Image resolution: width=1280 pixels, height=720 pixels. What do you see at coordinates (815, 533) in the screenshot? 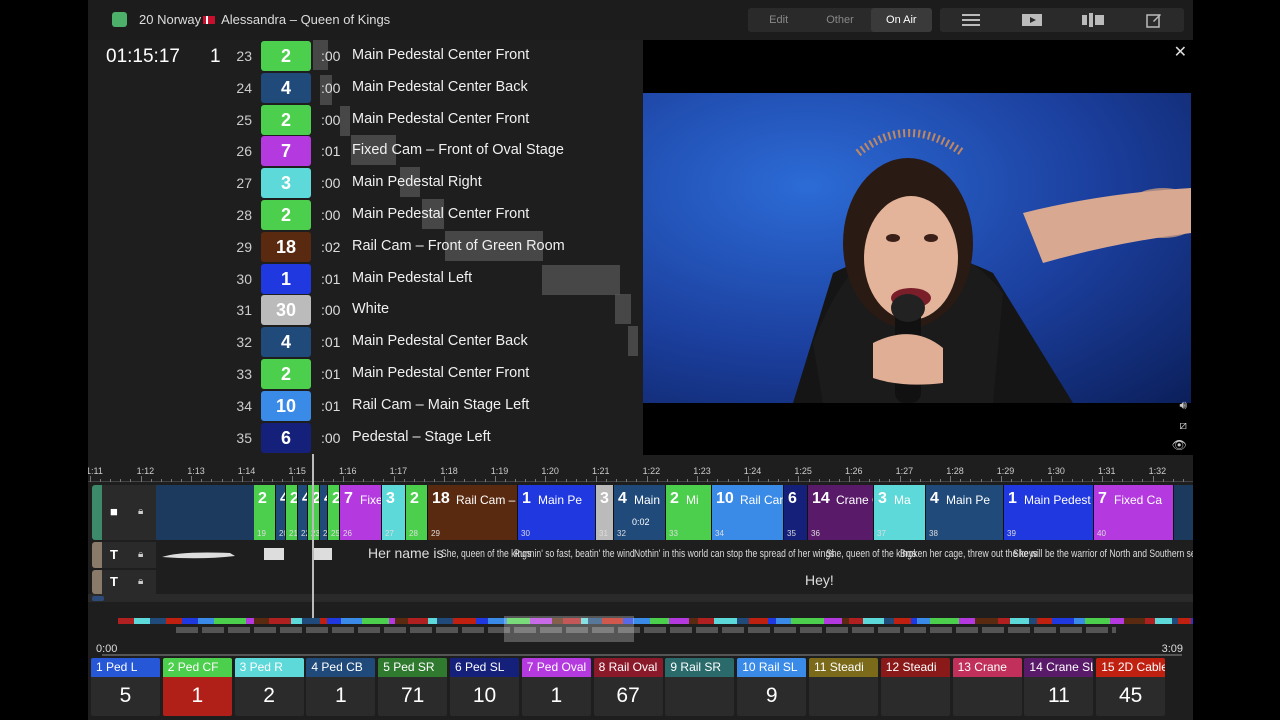
I see `clip-index: 36` at bounding box center [815, 533].